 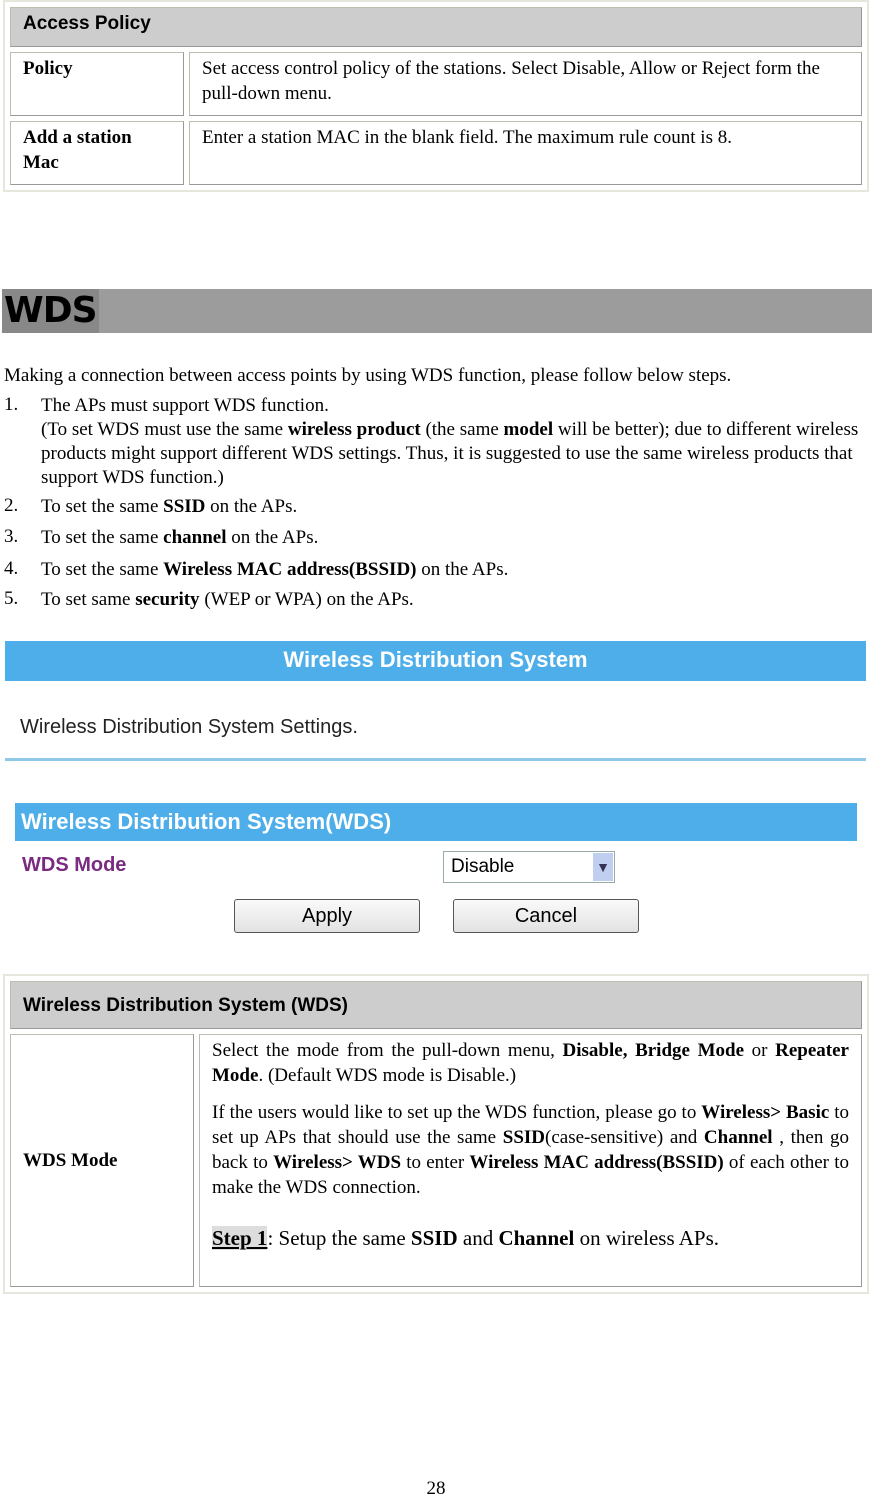 What do you see at coordinates (97, 84) in the screenshot?
I see `row-label: Policy` at bounding box center [97, 84].